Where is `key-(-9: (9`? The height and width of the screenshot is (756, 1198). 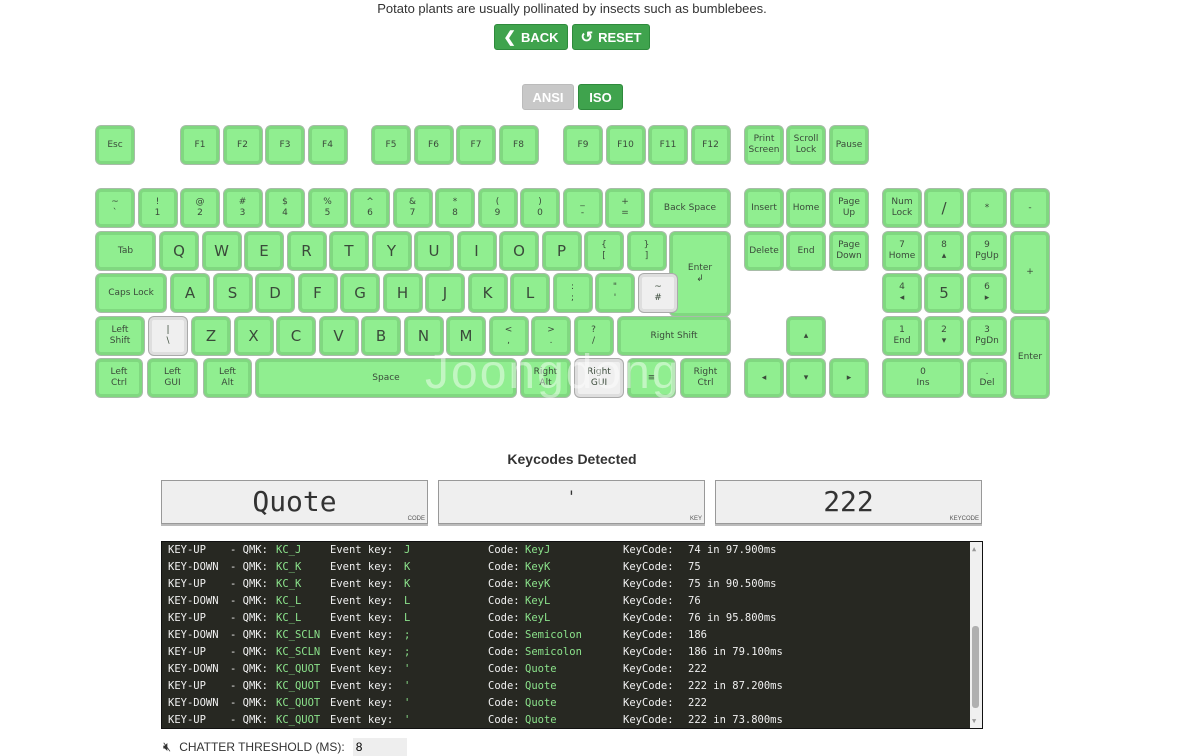 key-(-9: (9 is located at coordinates (497, 208).